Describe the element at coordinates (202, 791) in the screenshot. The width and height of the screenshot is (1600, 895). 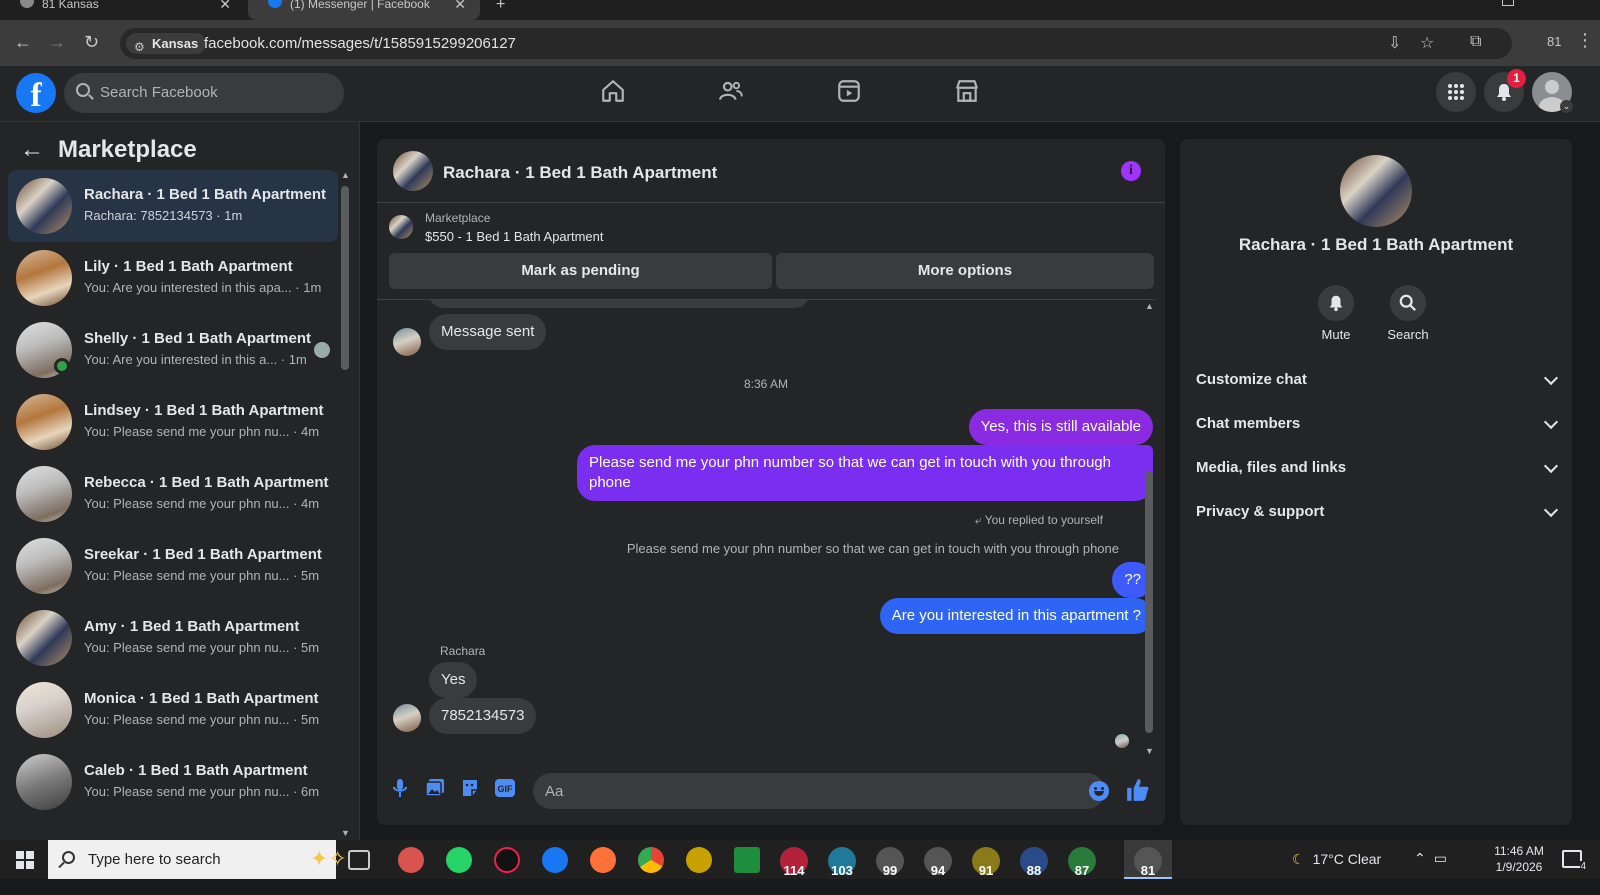
I see `conversation-preview: You: Please send me your phn nu... · 6m` at that location.